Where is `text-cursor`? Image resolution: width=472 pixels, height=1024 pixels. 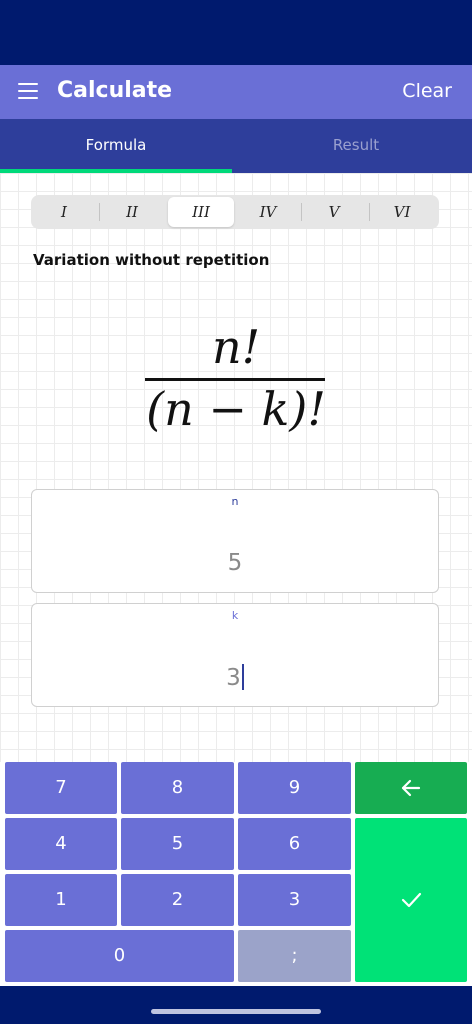
text-cursor is located at coordinates (242, 677).